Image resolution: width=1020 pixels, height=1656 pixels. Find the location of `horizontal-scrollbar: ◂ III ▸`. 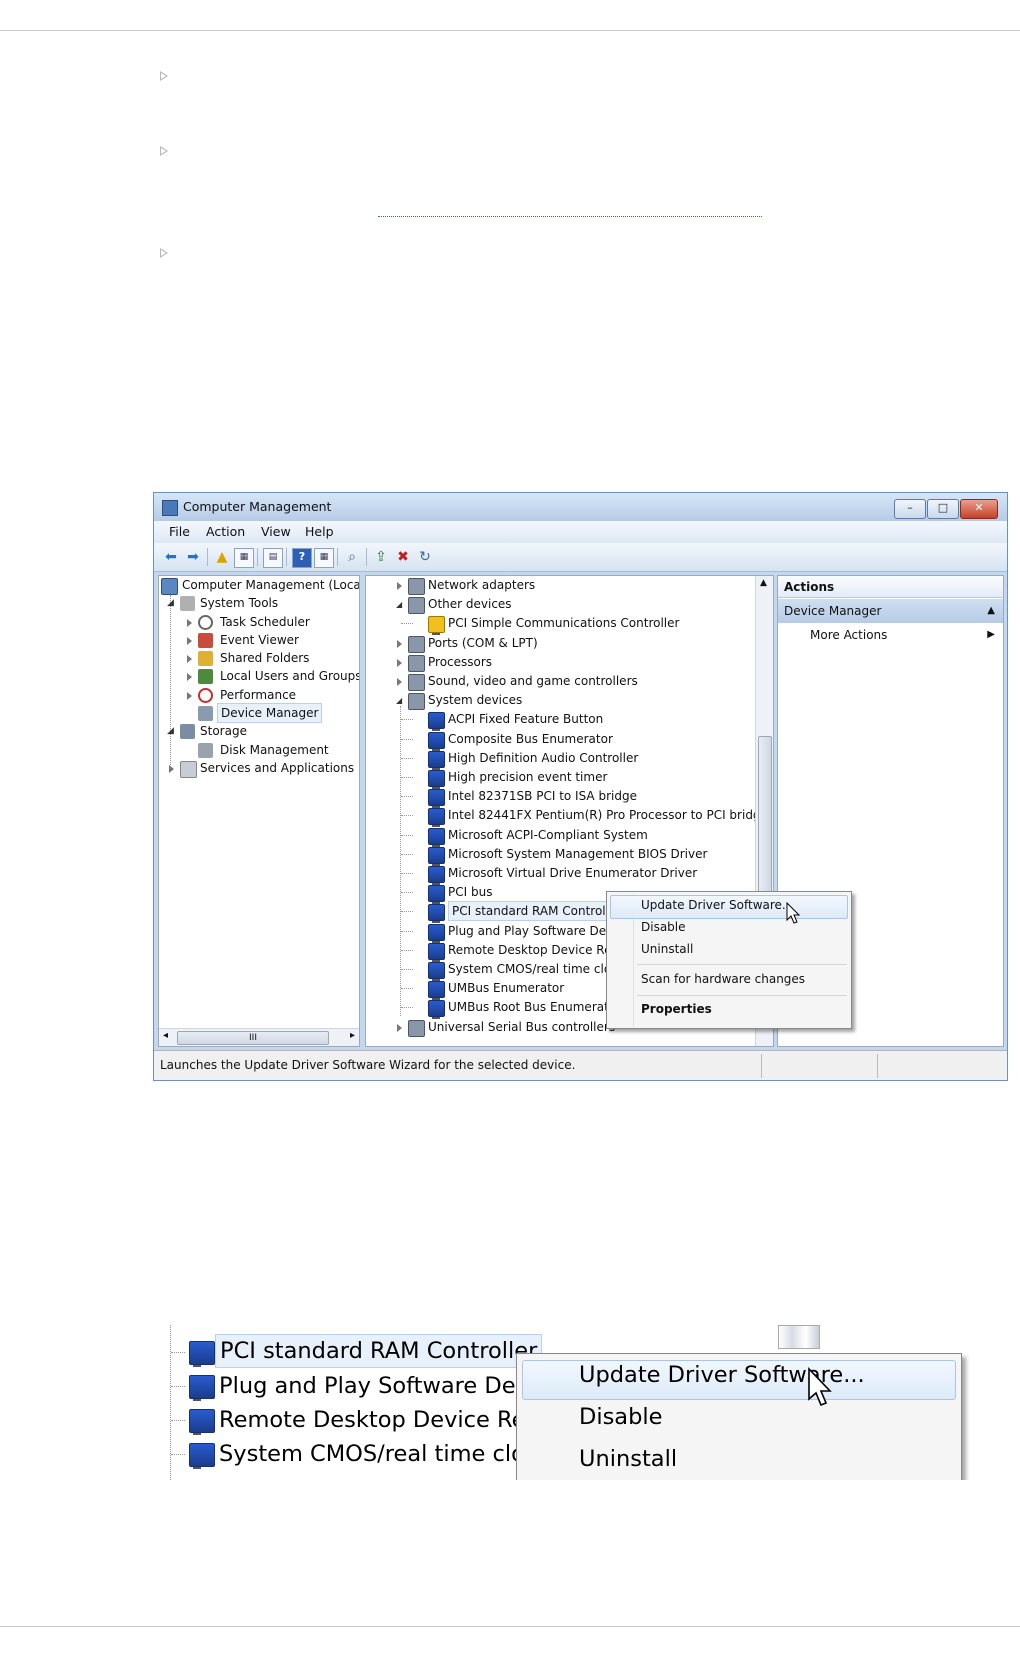

horizontal-scrollbar: ◂ III ▸ is located at coordinates (259, 1037).